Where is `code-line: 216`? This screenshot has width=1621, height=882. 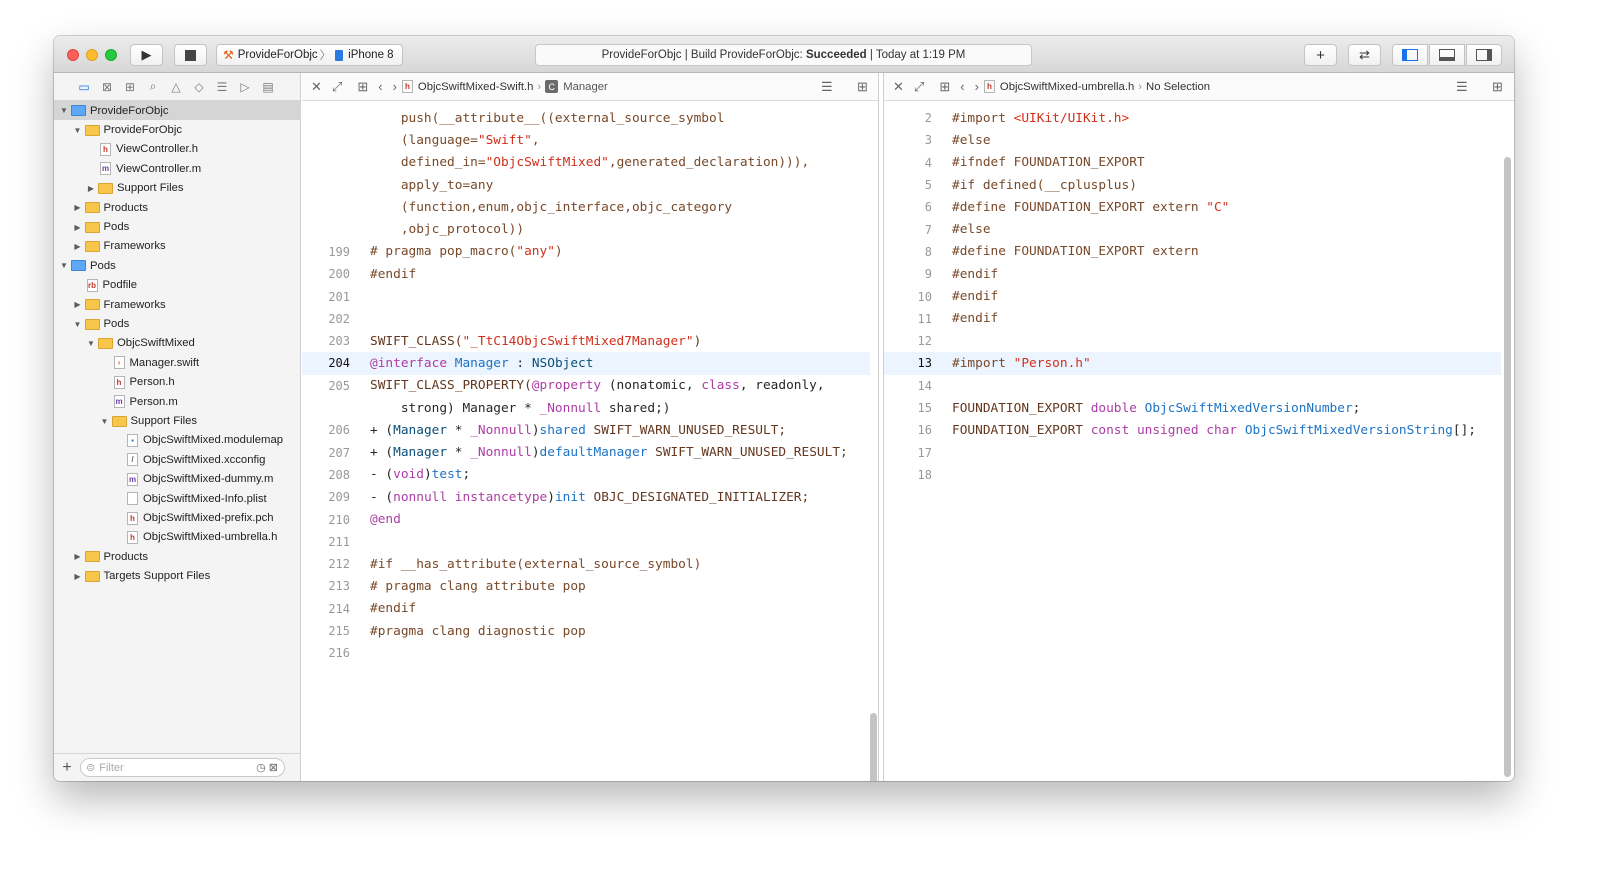
code-line: 216 is located at coordinates (586, 653).